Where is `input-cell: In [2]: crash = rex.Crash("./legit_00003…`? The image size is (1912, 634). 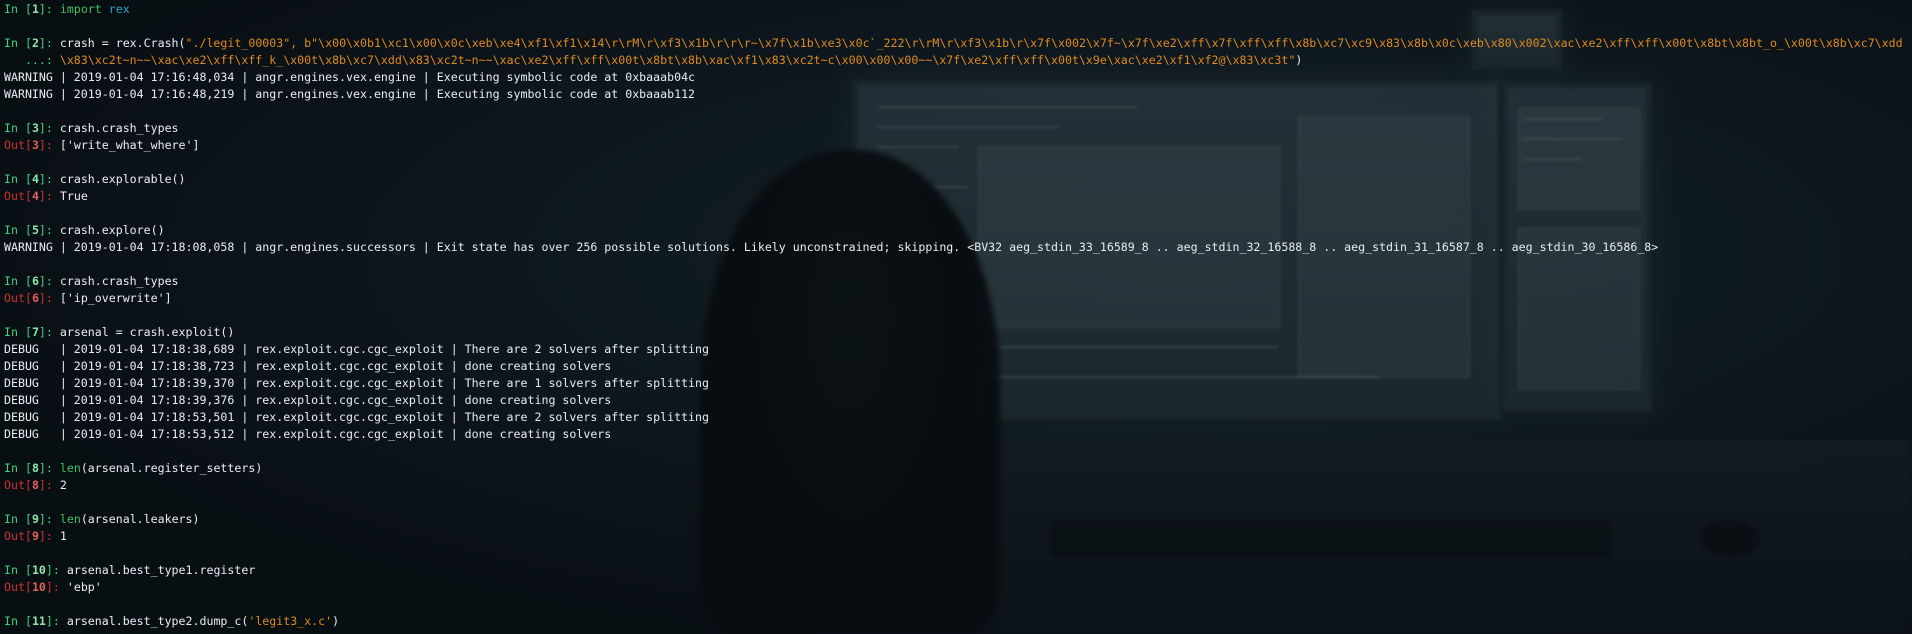 input-cell: In [2]: crash = rex.Crash("./legit_00003… is located at coordinates (956, 43).